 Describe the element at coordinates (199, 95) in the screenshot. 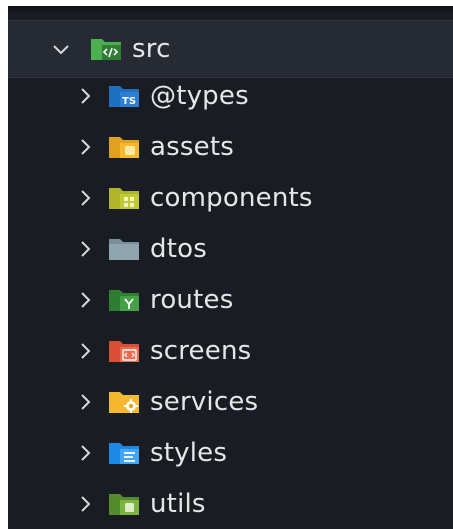

I see `folder-label-types: @types` at that location.